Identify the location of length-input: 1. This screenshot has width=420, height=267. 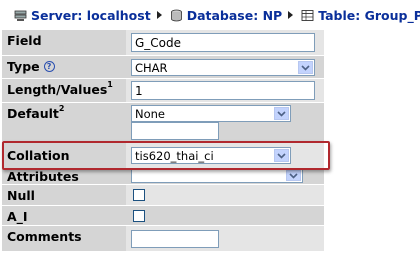
(223, 90).